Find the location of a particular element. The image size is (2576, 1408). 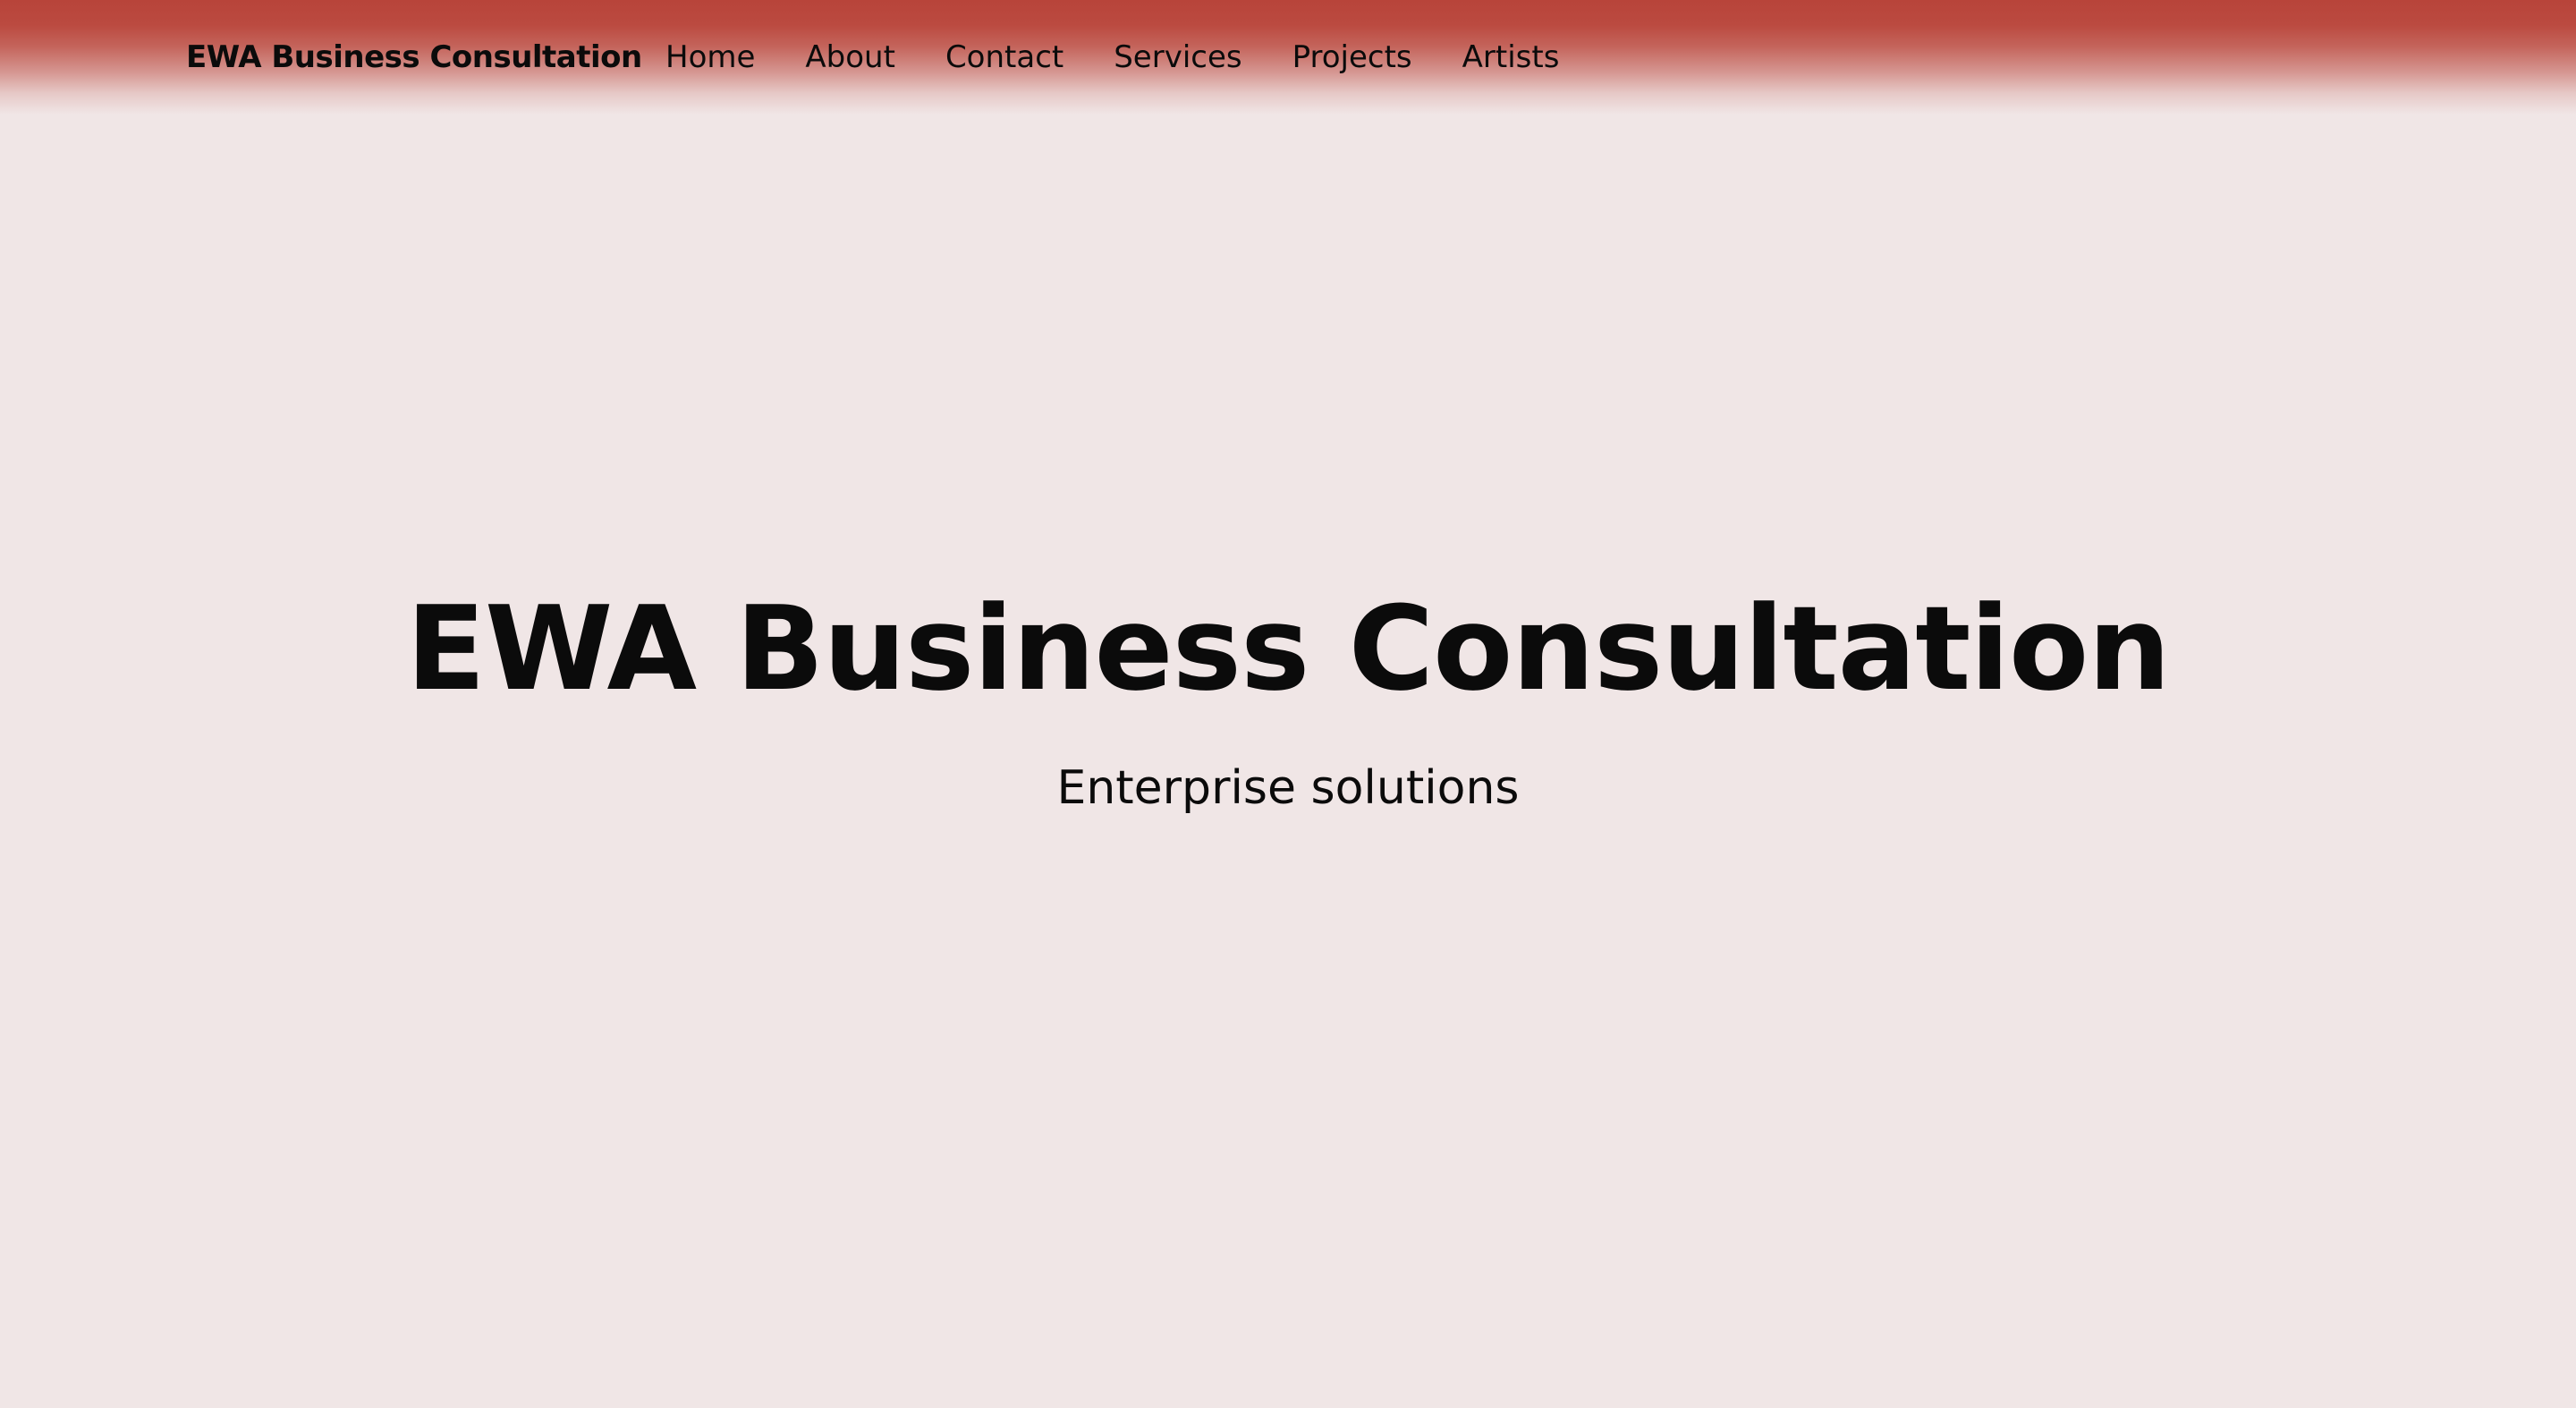

hero-subtitle: Enterprise solutions is located at coordinates (1288, 788).